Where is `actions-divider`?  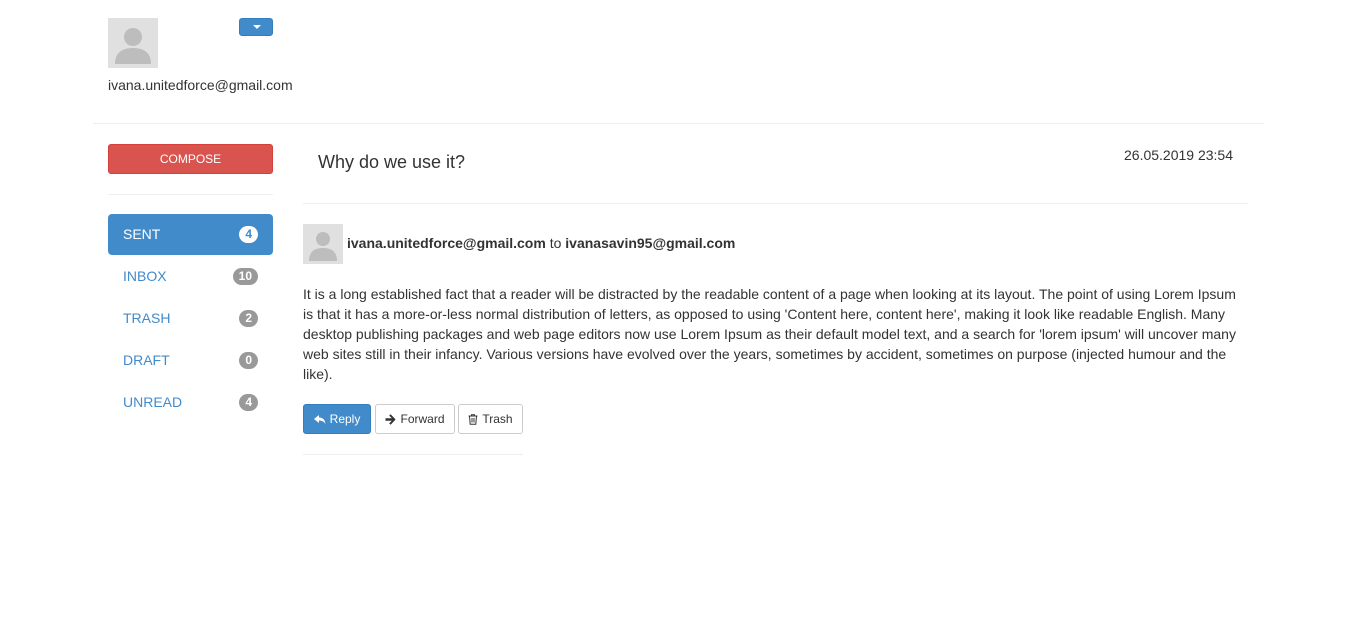 actions-divider is located at coordinates (413, 454).